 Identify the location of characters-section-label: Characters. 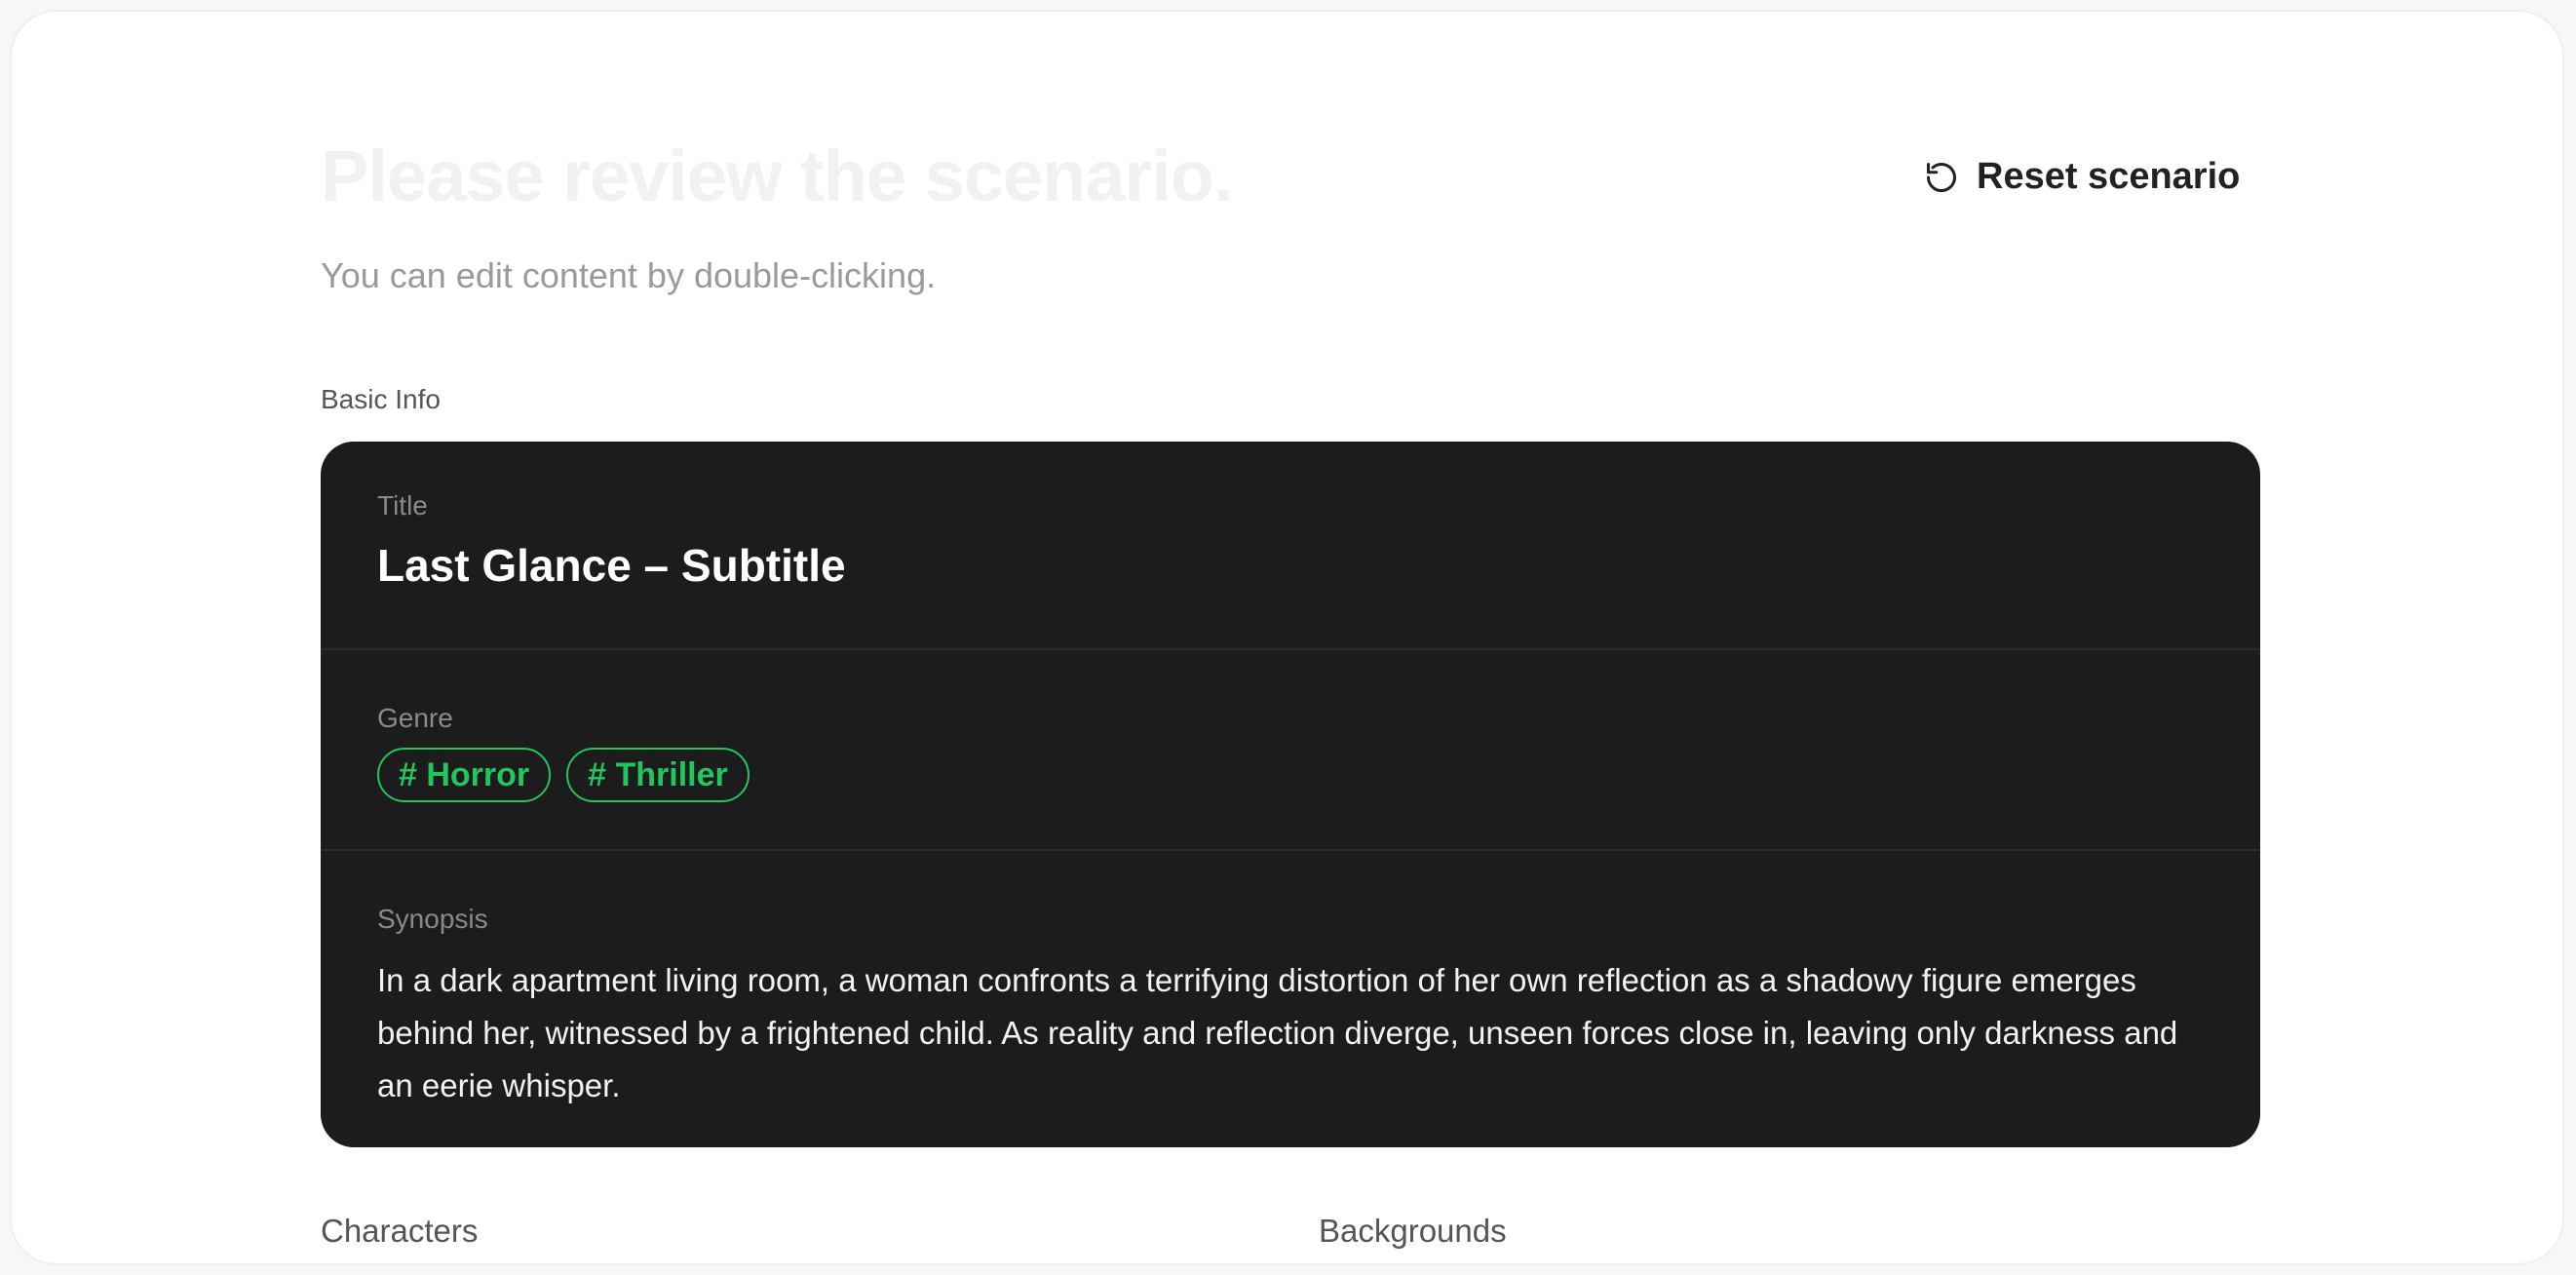
(400, 1231).